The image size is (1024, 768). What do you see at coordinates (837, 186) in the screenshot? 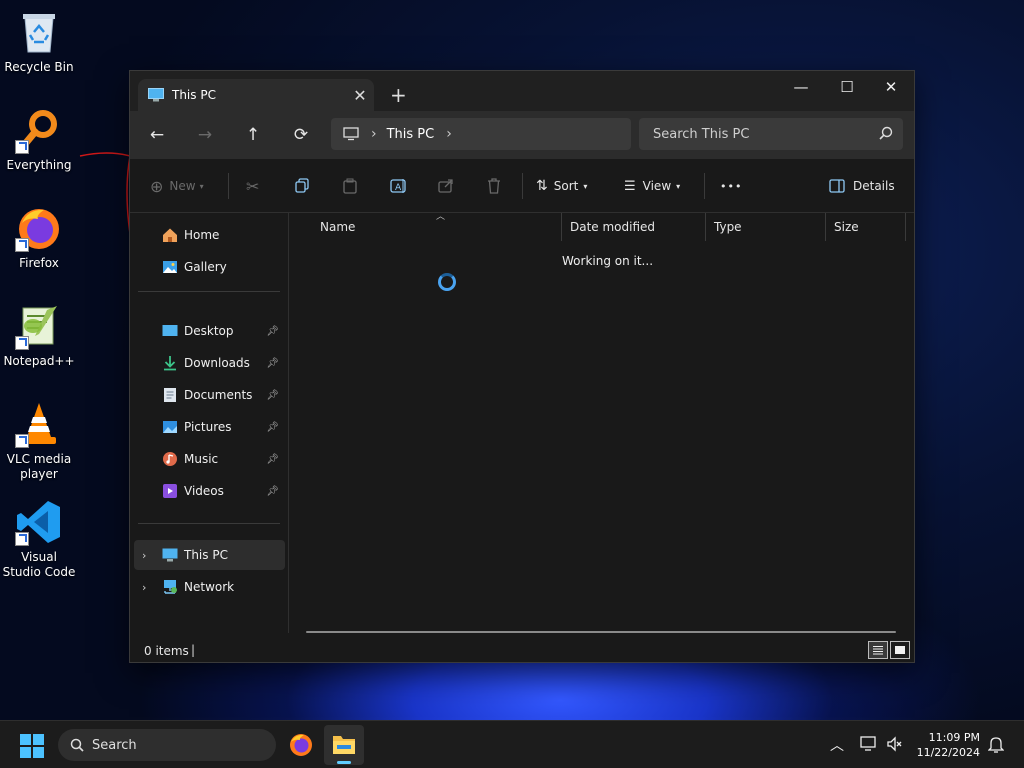
I see `details-pane-icon` at bounding box center [837, 186].